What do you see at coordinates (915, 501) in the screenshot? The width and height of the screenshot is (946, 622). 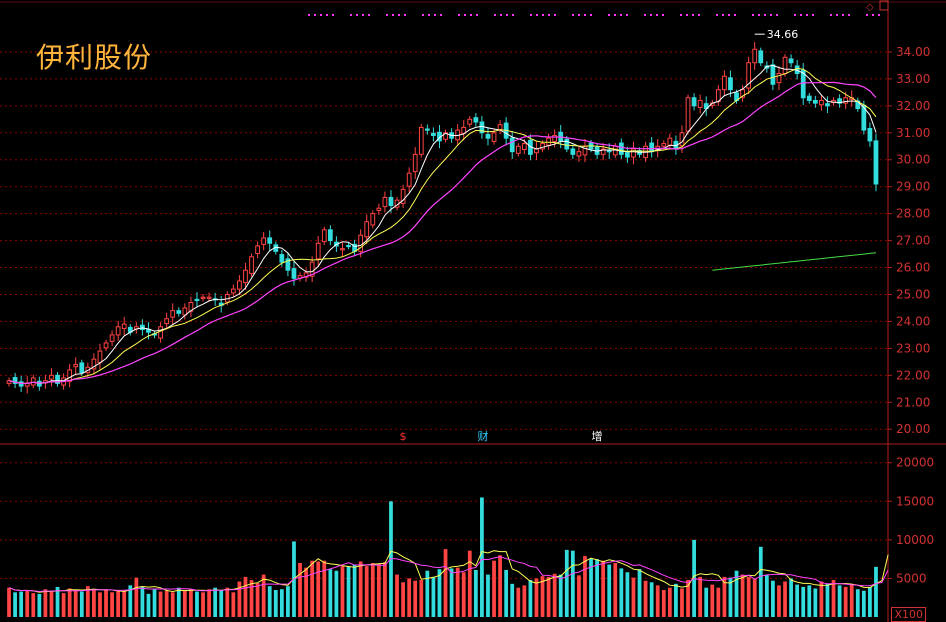 I see `volume-tick-label: 15000` at bounding box center [915, 501].